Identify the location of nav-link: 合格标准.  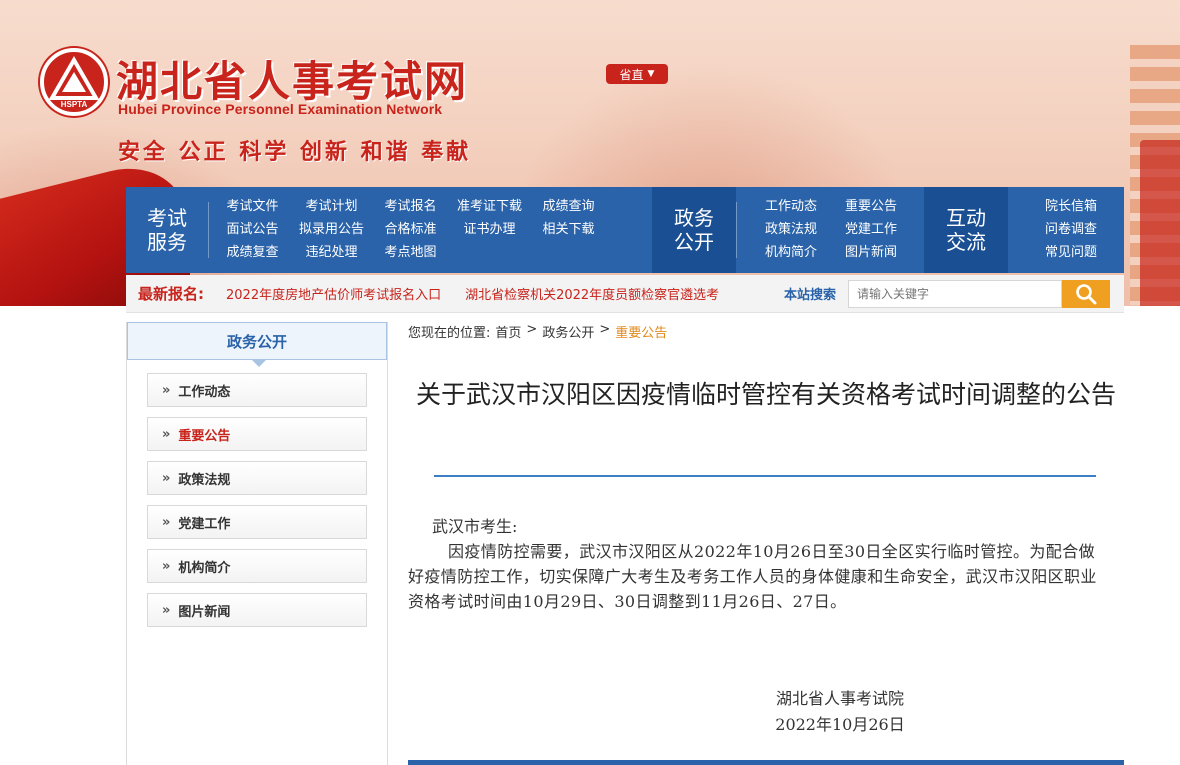
(410, 230).